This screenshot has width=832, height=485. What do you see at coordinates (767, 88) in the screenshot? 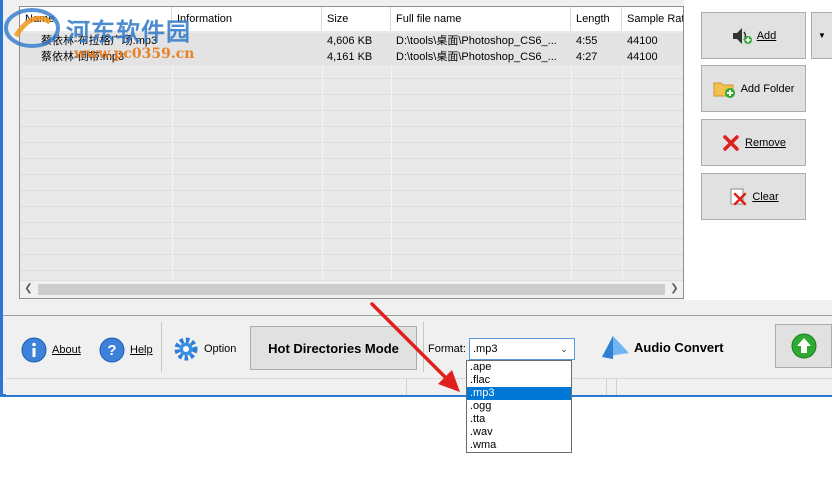
I see `add-folder-button-label: Add Folder` at bounding box center [767, 88].